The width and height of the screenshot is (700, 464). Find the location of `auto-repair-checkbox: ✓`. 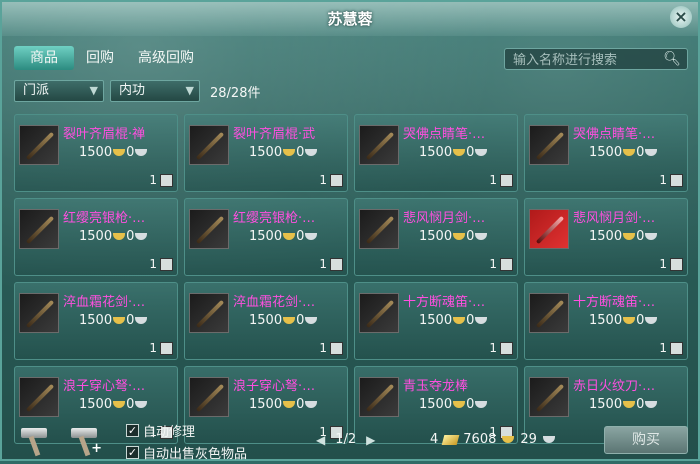

auto-repair-checkbox: ✓ is located at coordinates (132, 430).